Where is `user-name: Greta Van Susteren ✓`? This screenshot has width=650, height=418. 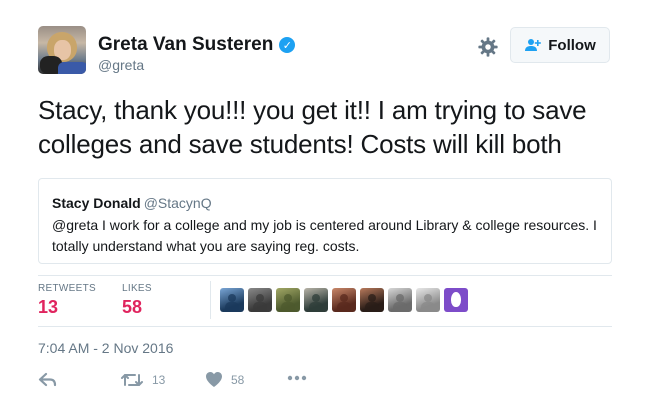 user-name: Greta Van Susteren ✓ is located at coordinates (197, 45).